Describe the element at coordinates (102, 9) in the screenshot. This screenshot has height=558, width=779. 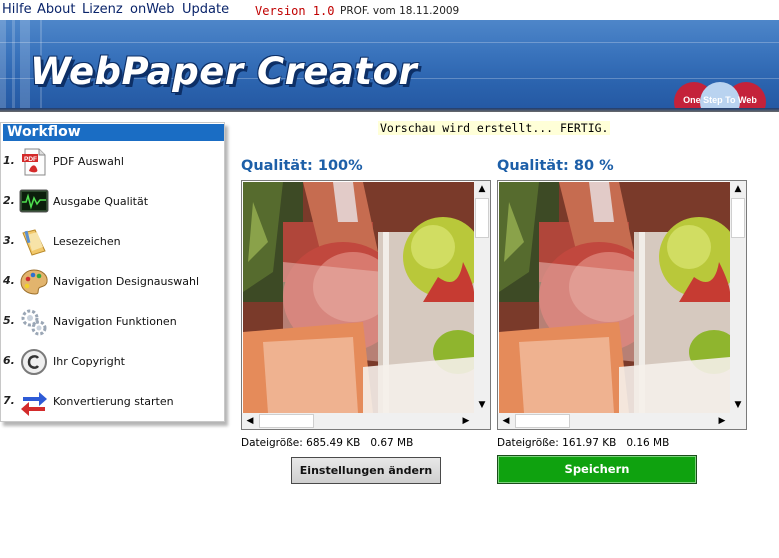
I see `menu-lizenz: Lizenz` at that location.